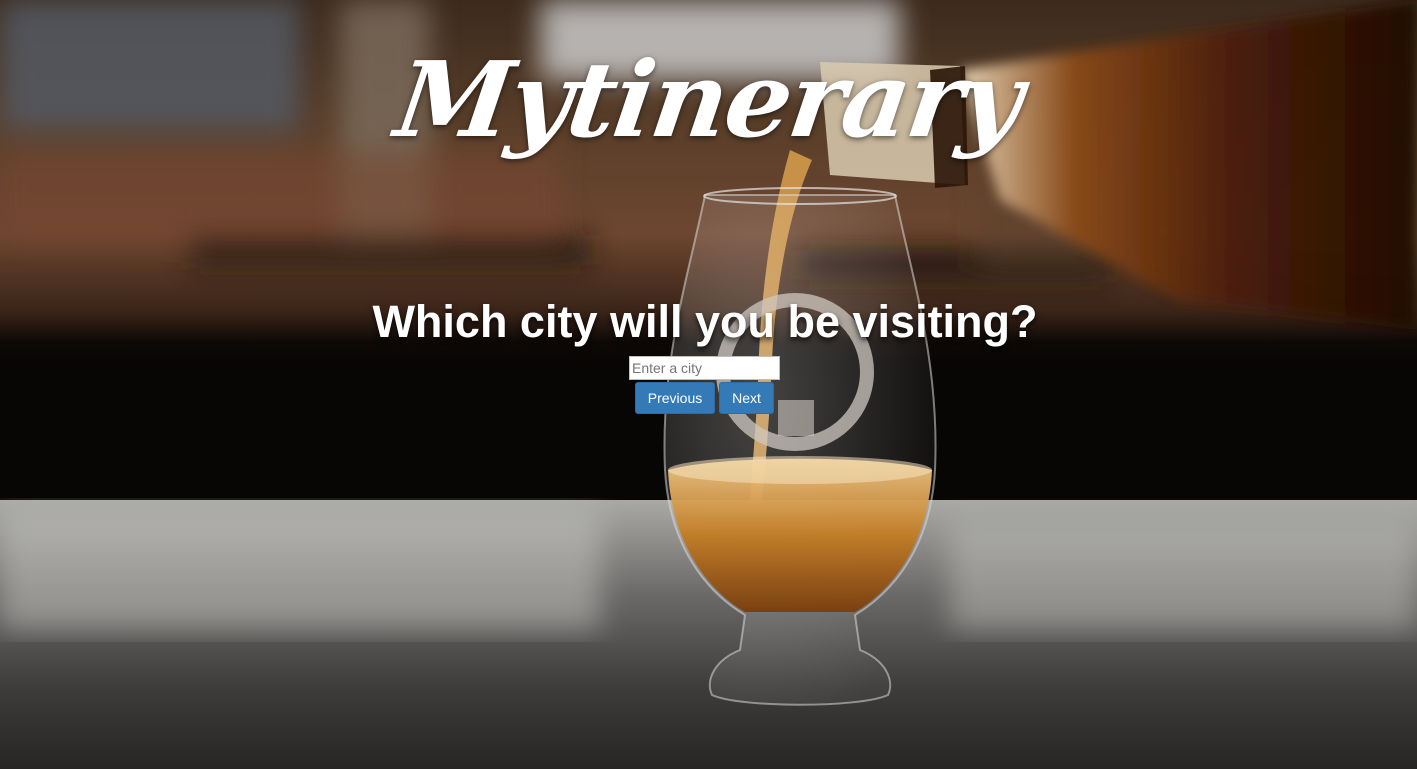  What do you see at coordinates (746, 398) in the screenshot?
I see `next-button: Next` at bounding box center [746, 398].